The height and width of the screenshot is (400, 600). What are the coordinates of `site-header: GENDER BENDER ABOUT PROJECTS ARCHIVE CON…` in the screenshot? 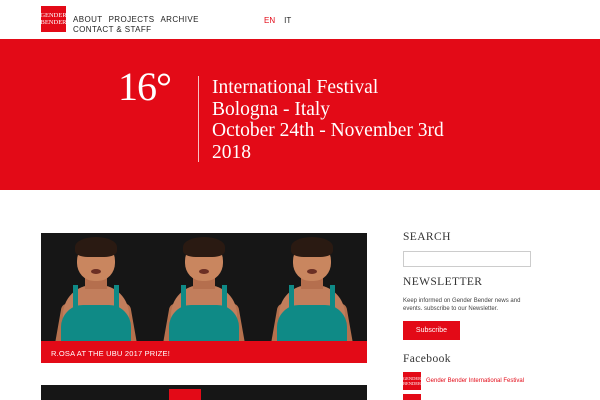 It's located at (300, 19).